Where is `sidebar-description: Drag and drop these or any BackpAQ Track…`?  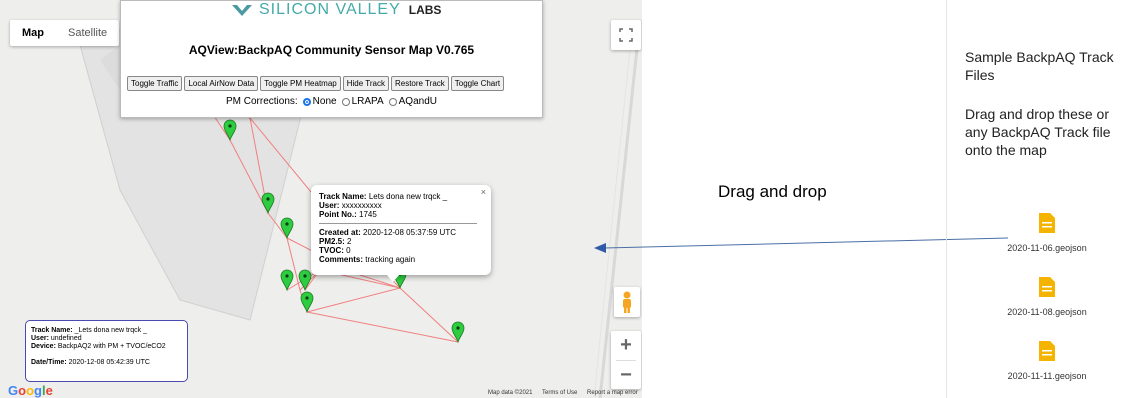
sidebar-description: Drag and drop these or any BackpAQ Track… is located at coordinates (1038, 132).